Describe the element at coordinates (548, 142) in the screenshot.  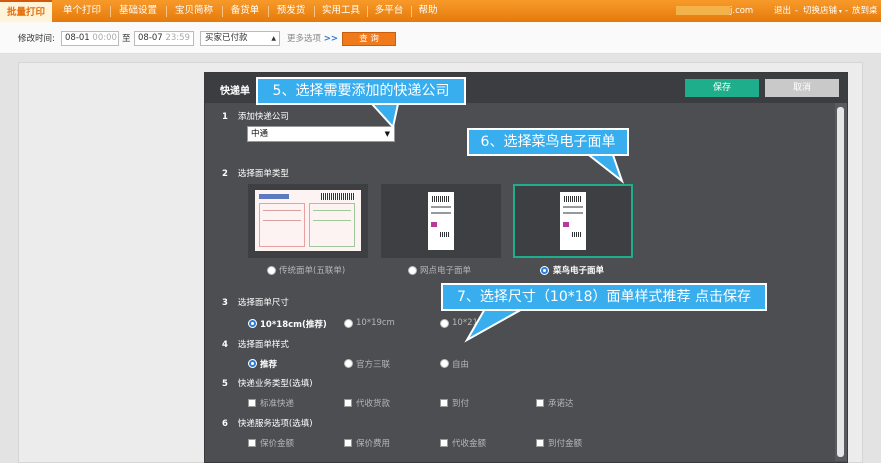
I see `callout-step6: 6、选择菜鸟电子面单` at that location.